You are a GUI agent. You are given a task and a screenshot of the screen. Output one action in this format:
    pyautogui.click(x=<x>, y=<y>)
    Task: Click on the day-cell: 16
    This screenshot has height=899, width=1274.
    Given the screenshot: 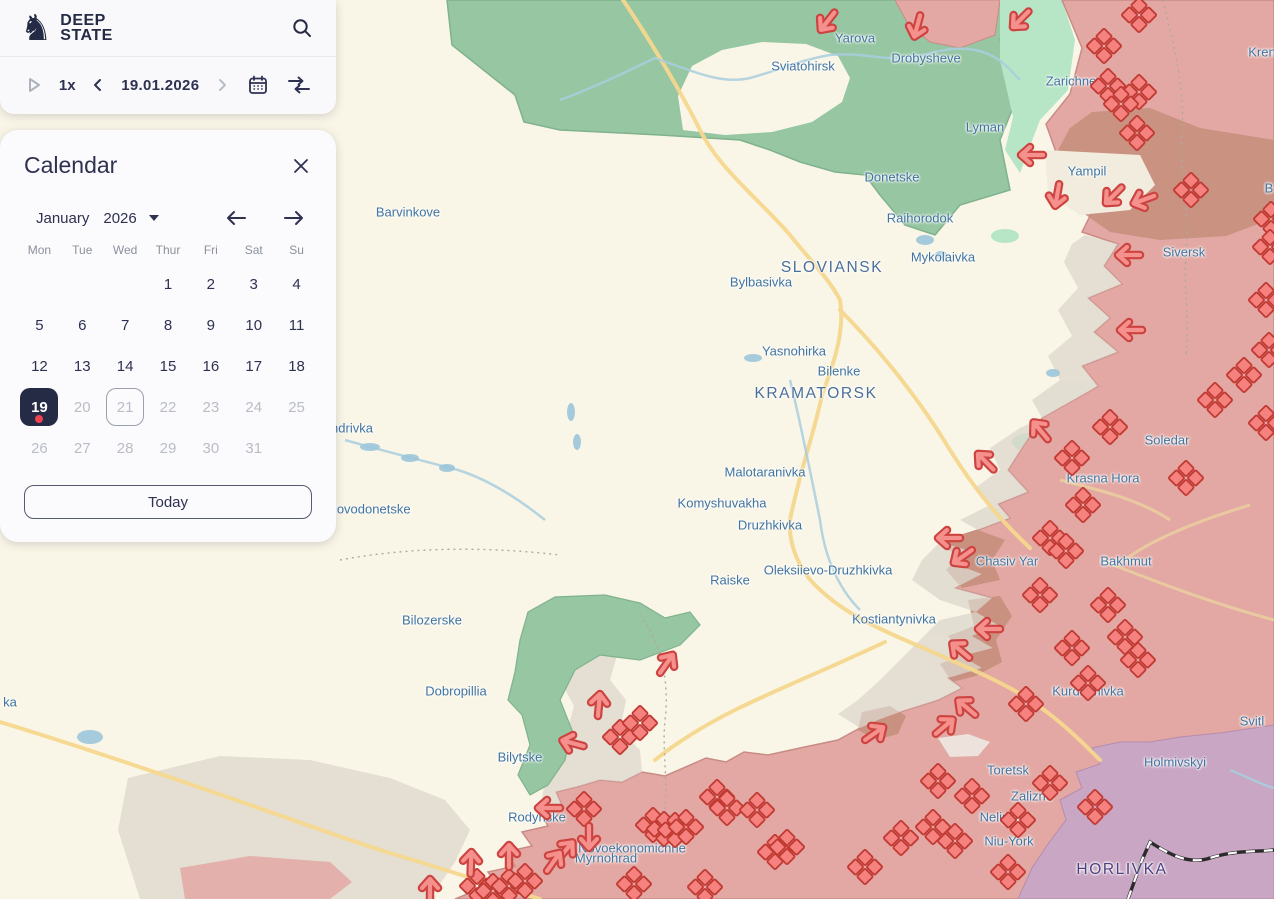 What is the action you would take?
    pyautogui.click(x=211, y=366)
    